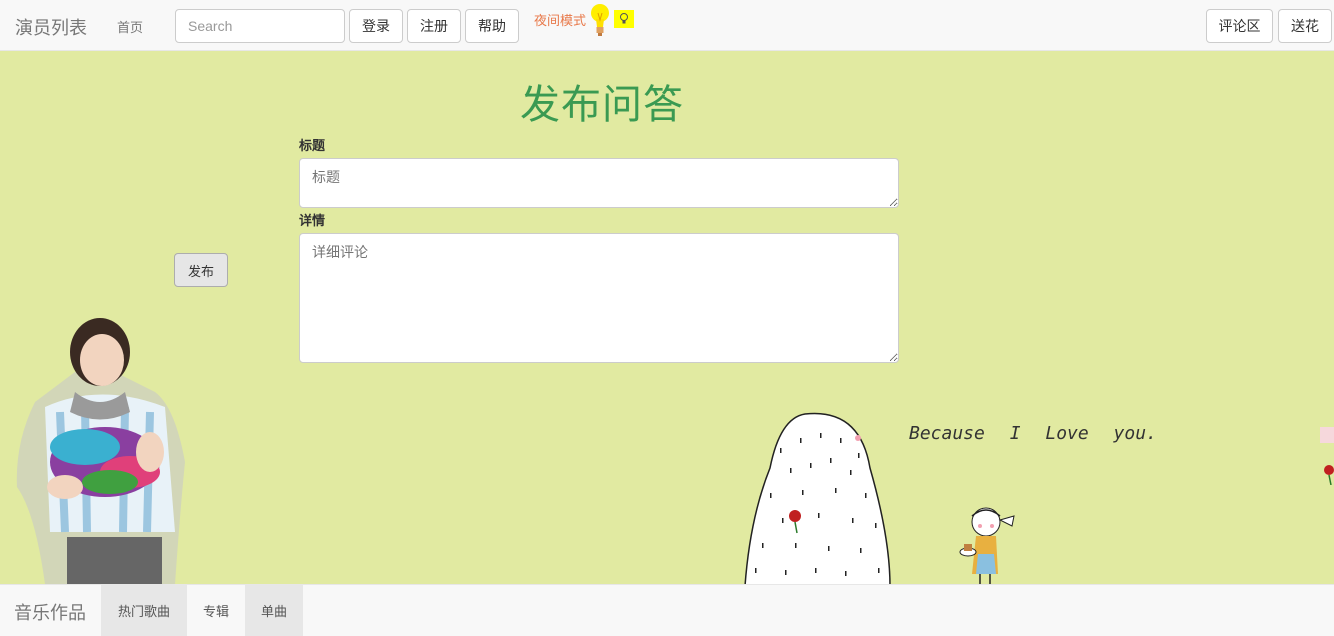  Describe the element at coordinates (312, 146) in the screenshot. I see `title-label: 标题` at that location.